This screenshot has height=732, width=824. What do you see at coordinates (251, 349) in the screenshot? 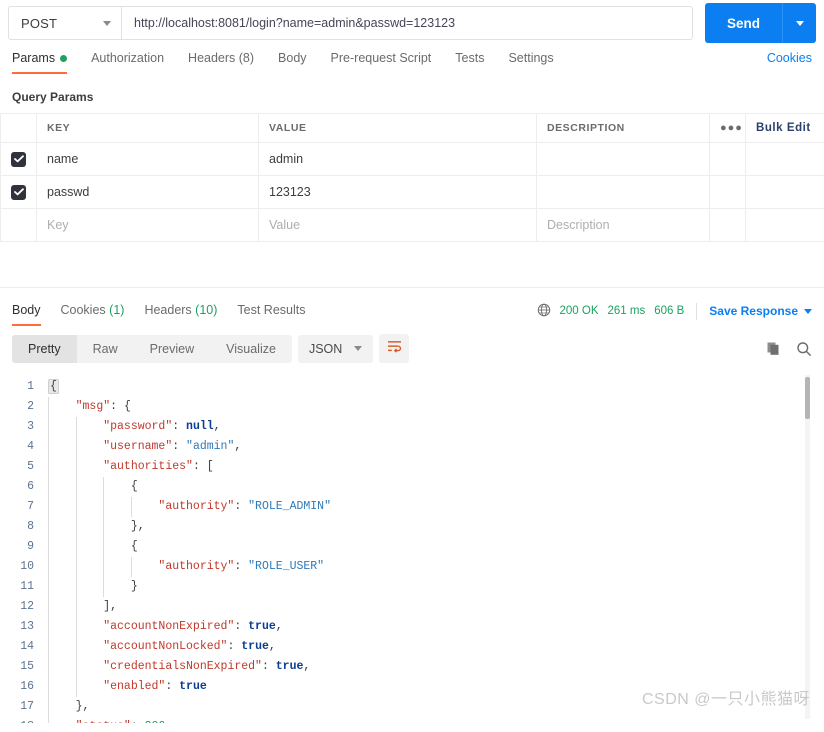
I see `view-mode-visualize: Visualize` at bounding box center [251, 349].